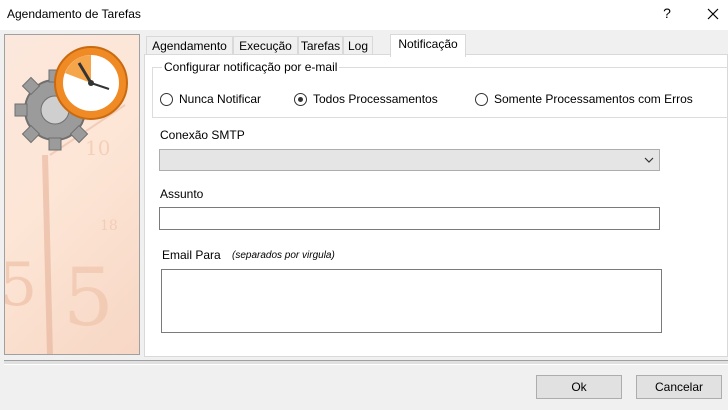 Image resolution: width=728 pixels, height=410 pixels. What do you see at coordinates (300, 99) in the screenshot?
I see `radio-all-processes-circle` at bounding box center [300, 99].